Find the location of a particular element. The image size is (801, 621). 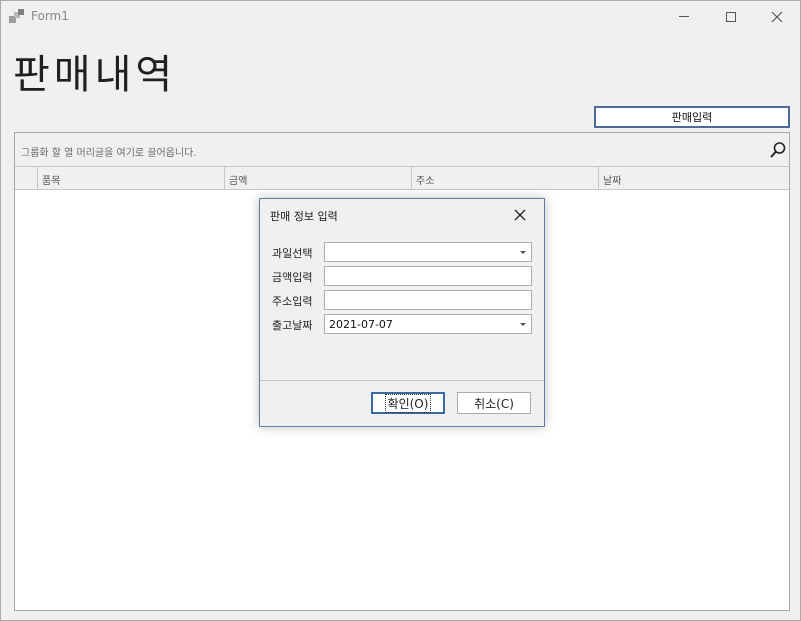

maximize-button is located at coordinates (731, 16).